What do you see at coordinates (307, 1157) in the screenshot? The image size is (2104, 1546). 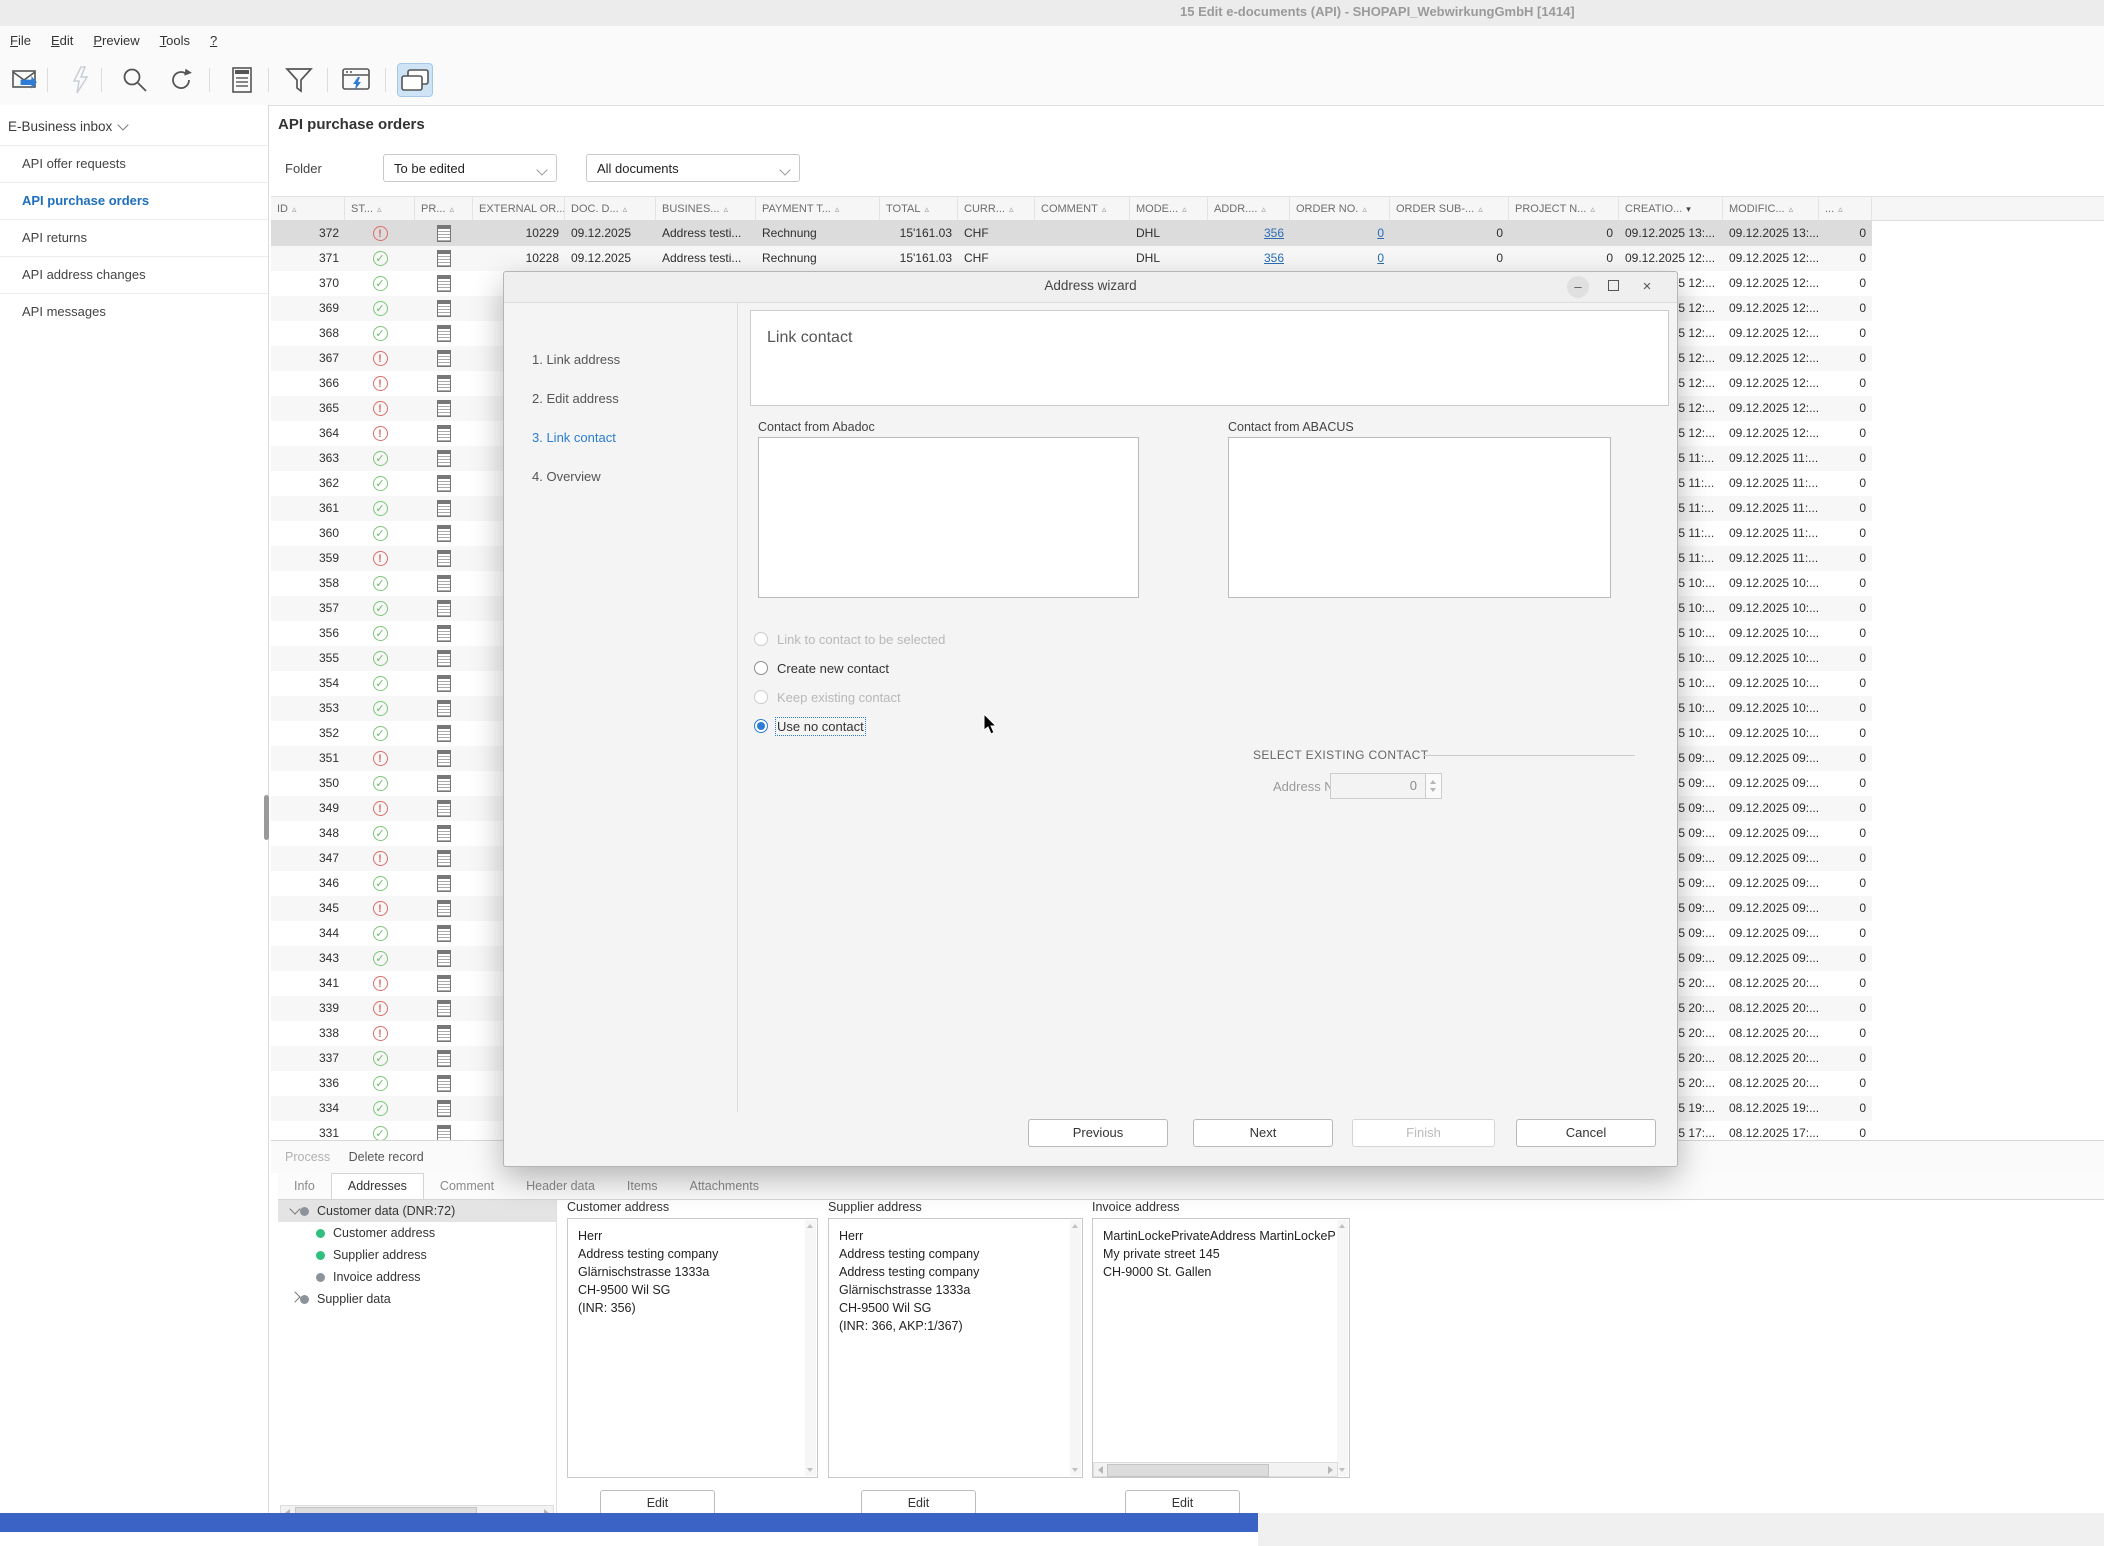 I see `process-button: Process` at bounding box center [307, 1157].